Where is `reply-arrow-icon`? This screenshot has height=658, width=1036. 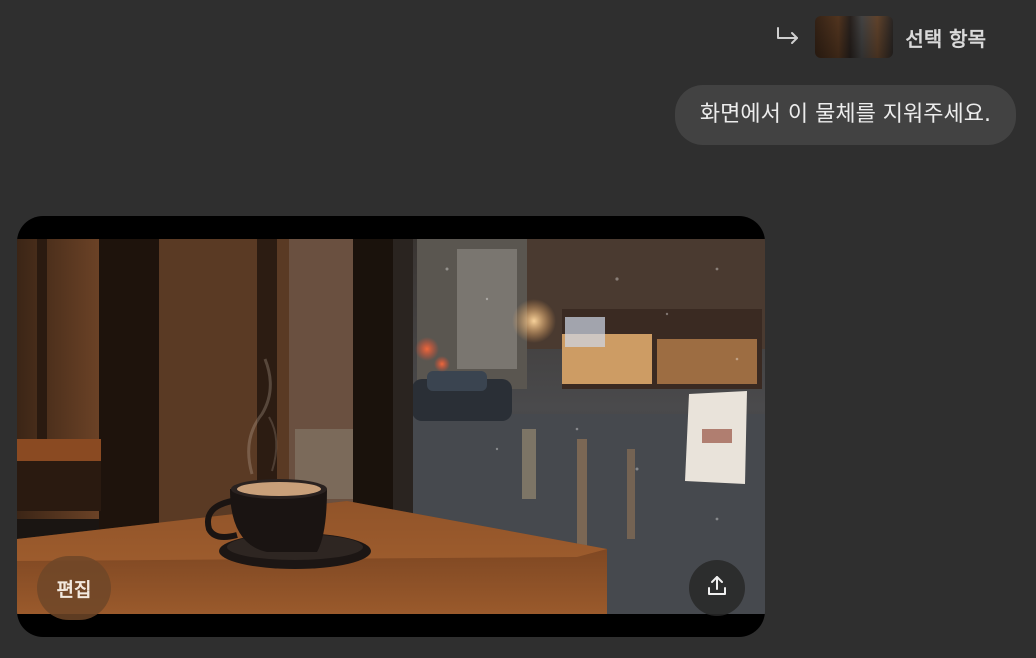 reply-arrow-icon is located at coordinates (789, 37).